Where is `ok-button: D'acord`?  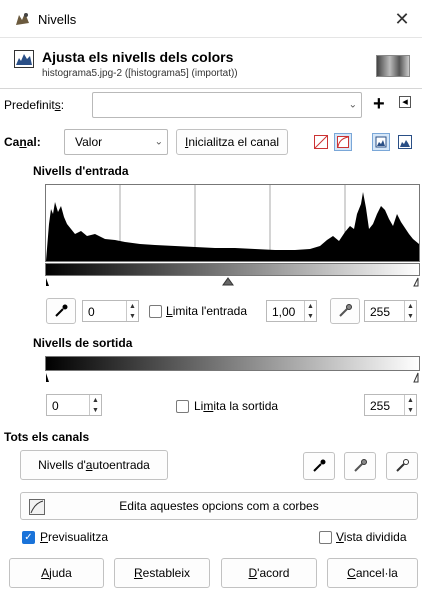
ok-button: D'acord is located at coordinates (269, 573).